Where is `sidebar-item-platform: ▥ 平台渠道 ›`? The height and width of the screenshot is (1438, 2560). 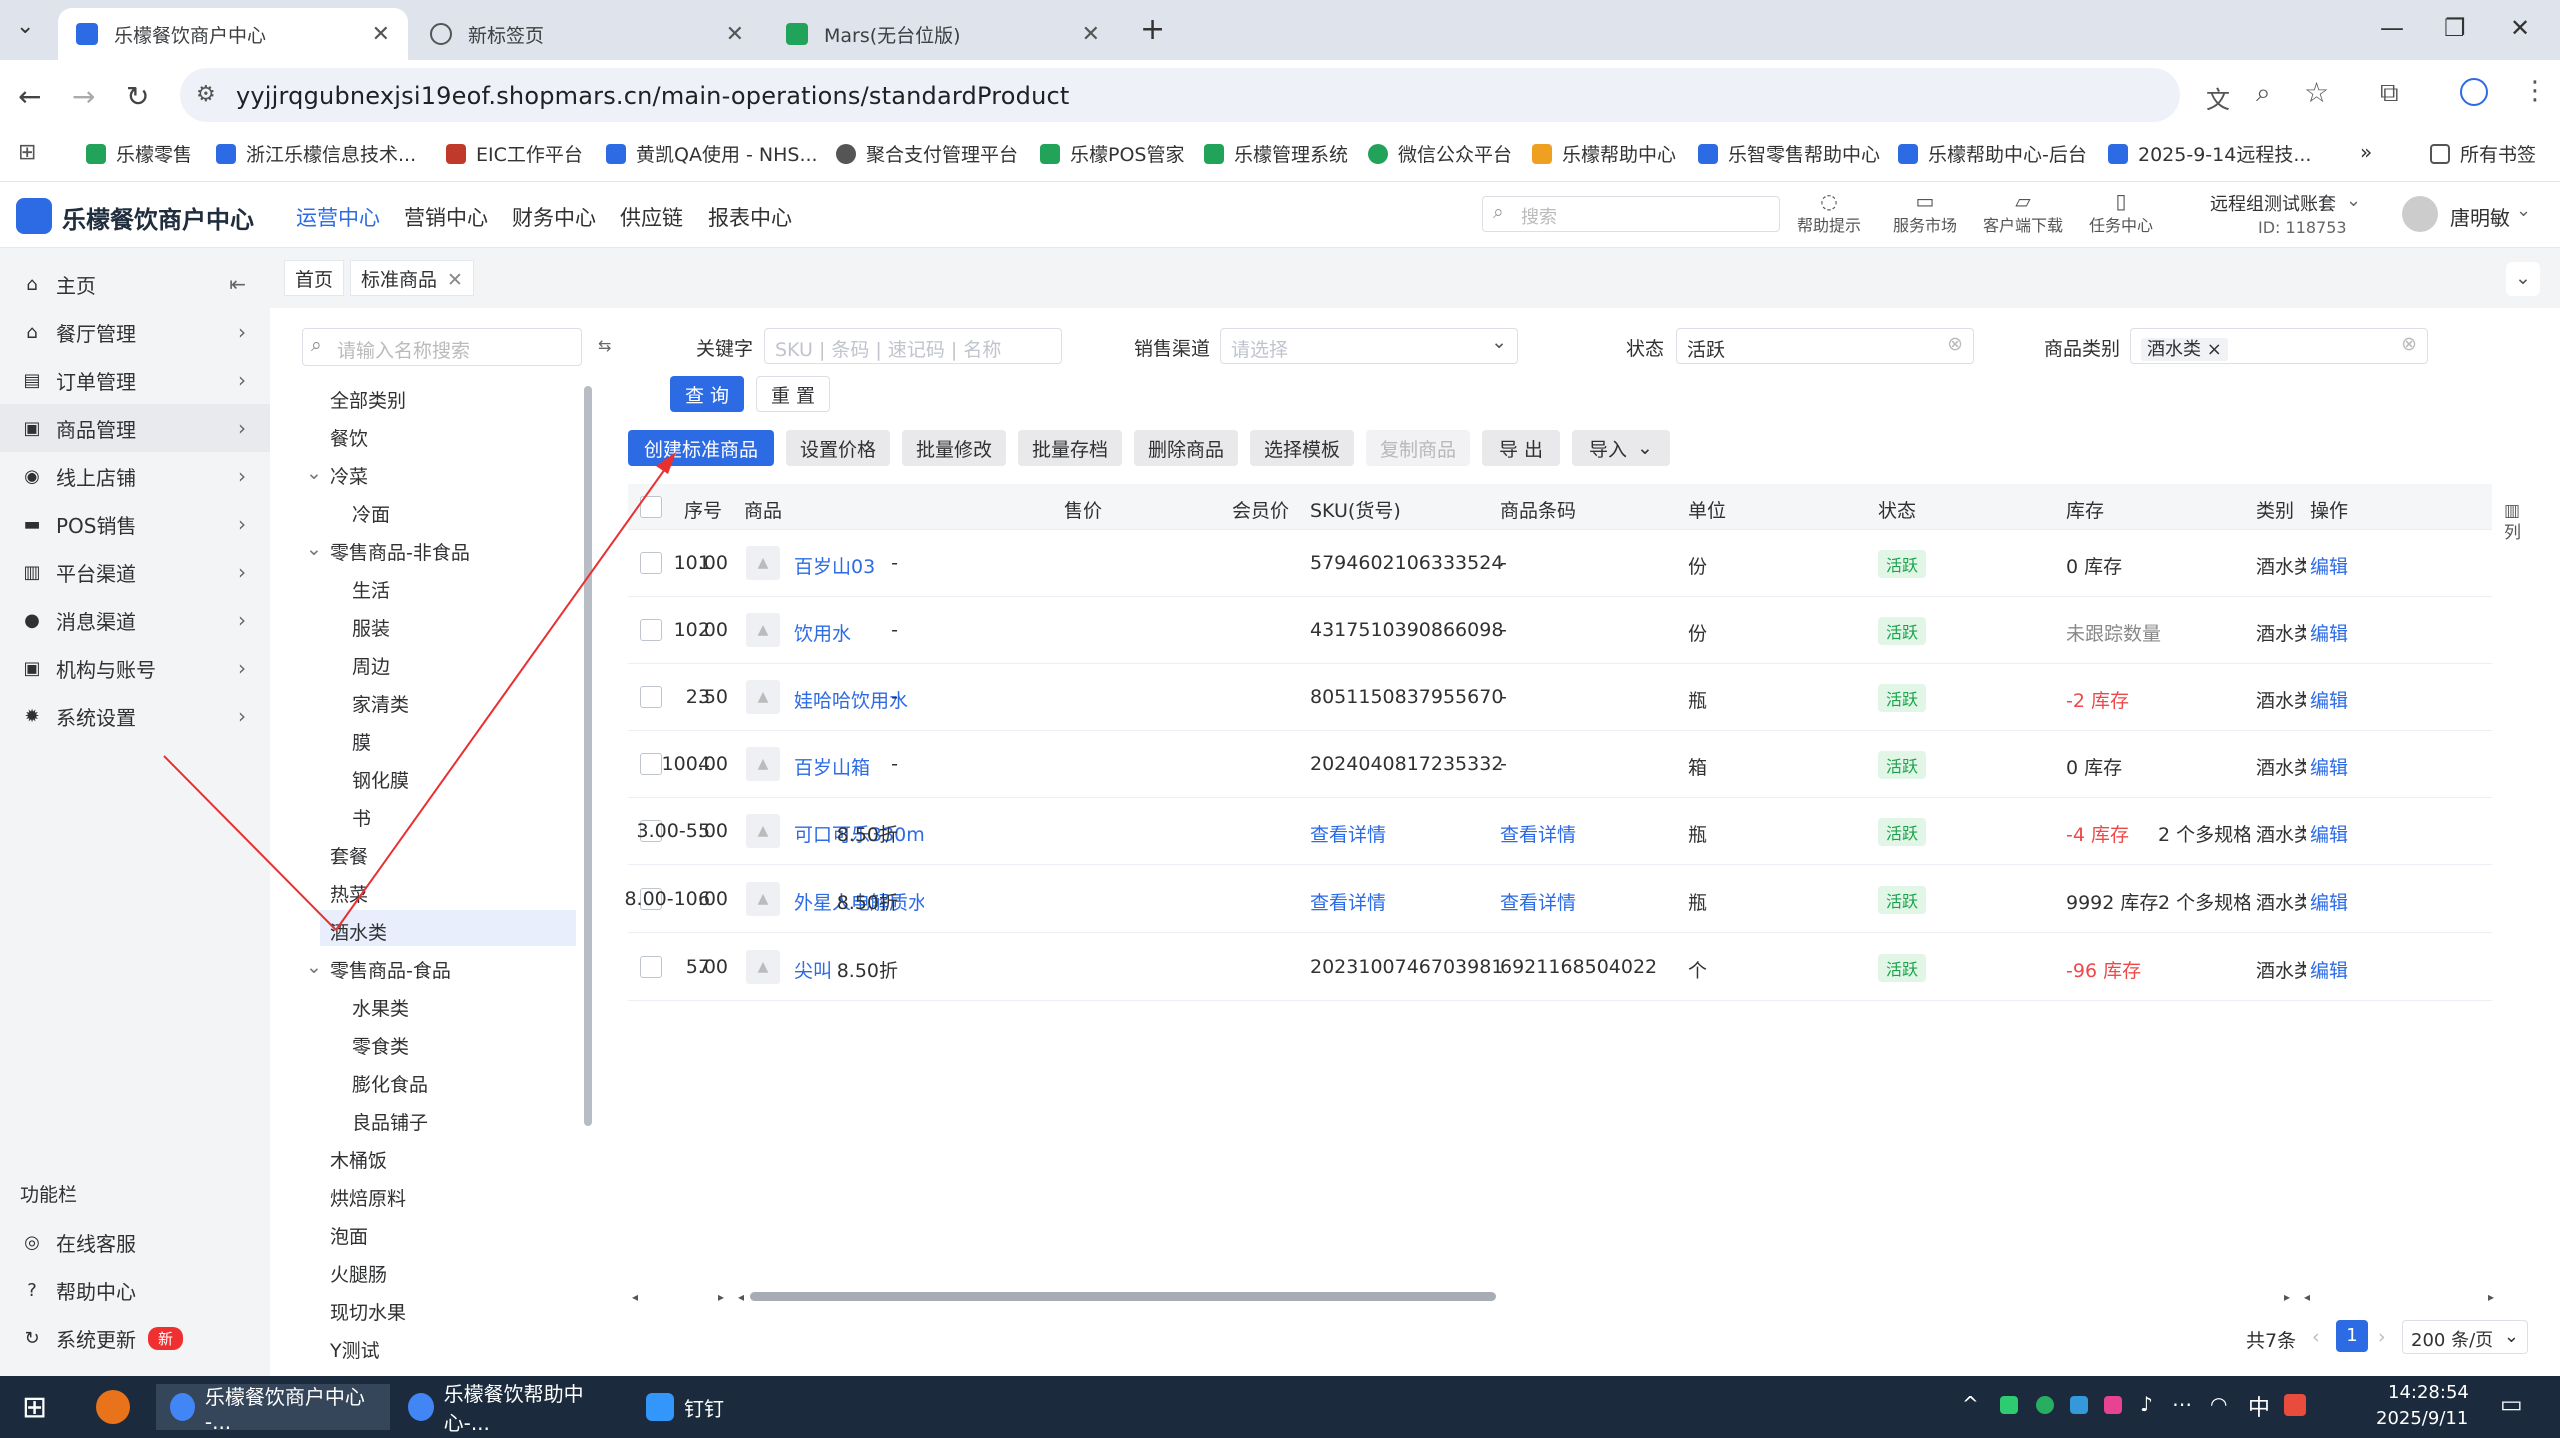 sidebar-item-platform: ▥ 平台渠道 › is located at coordinates (135, 572).